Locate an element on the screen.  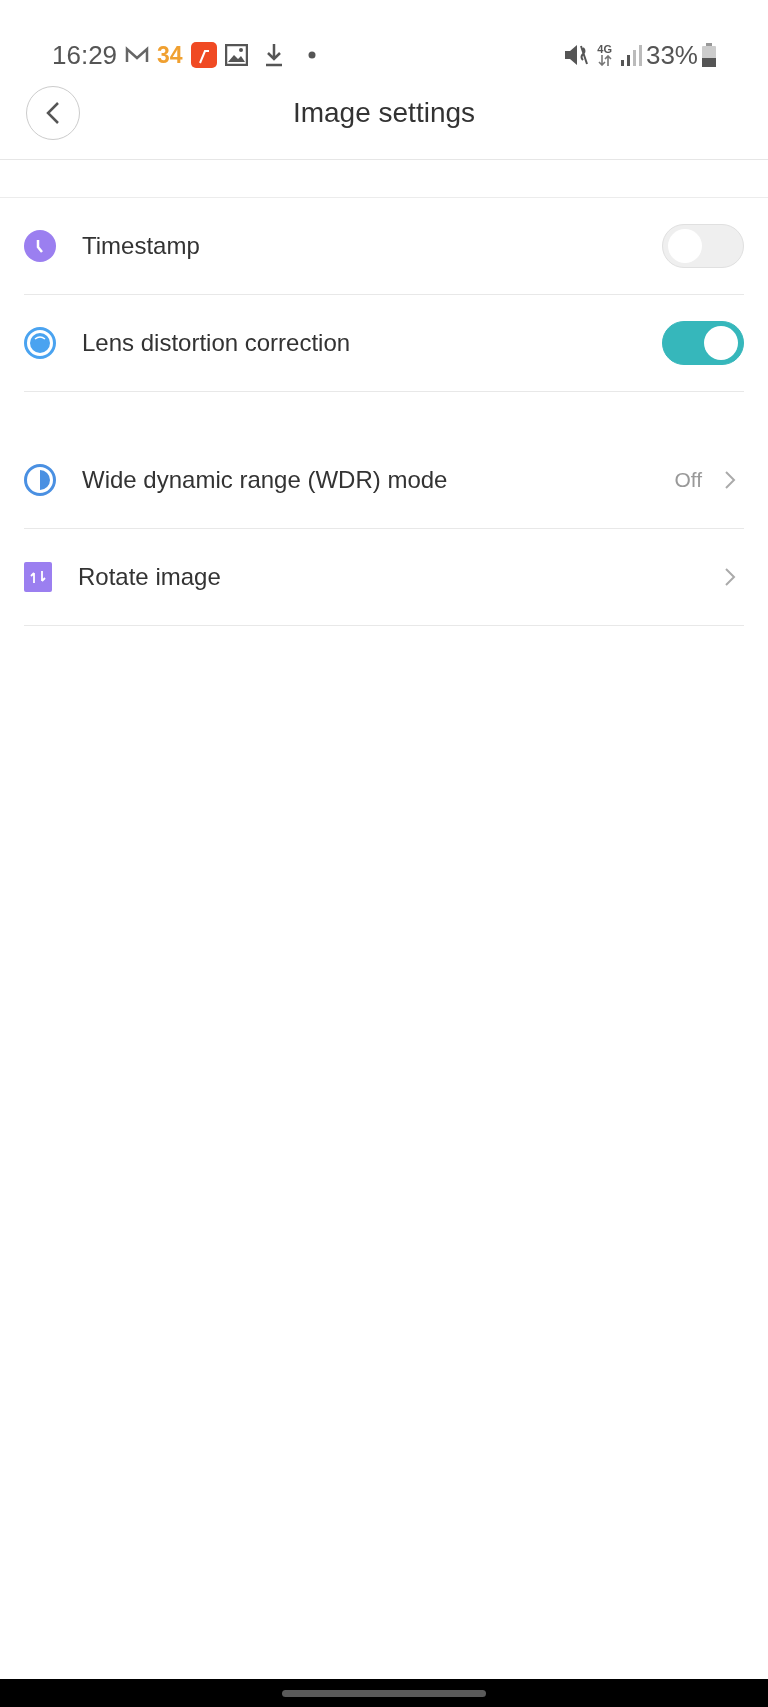
back-icon is located at coordinates (53, 113).